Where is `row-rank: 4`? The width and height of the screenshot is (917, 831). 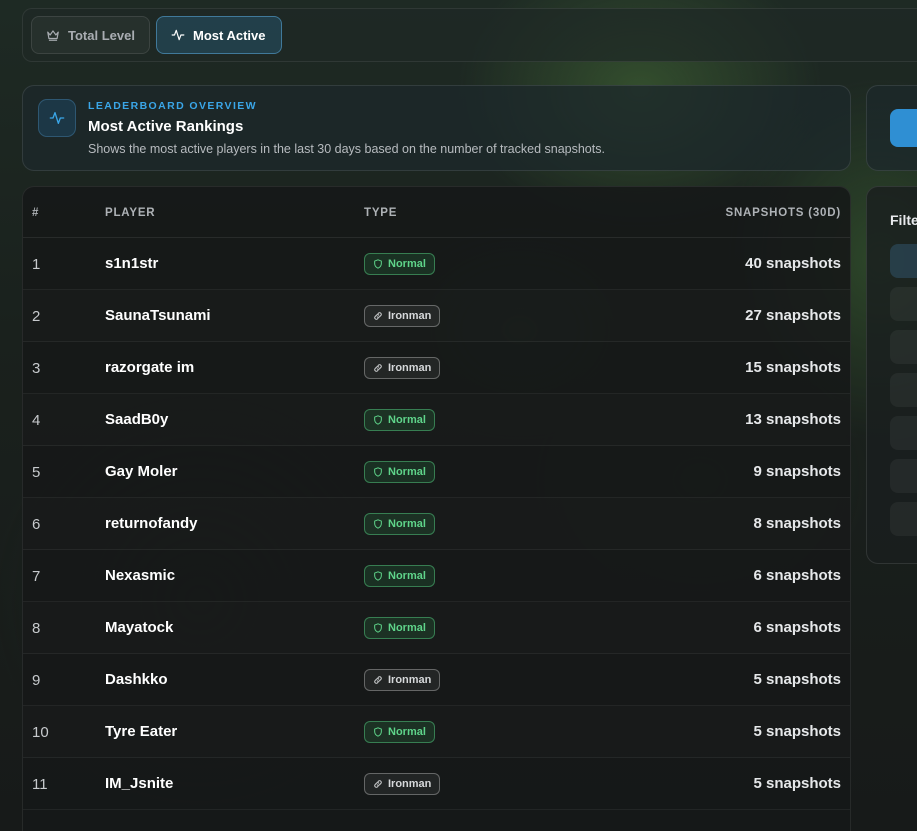 row-rank: 4 is located at coordinates (36, 420).